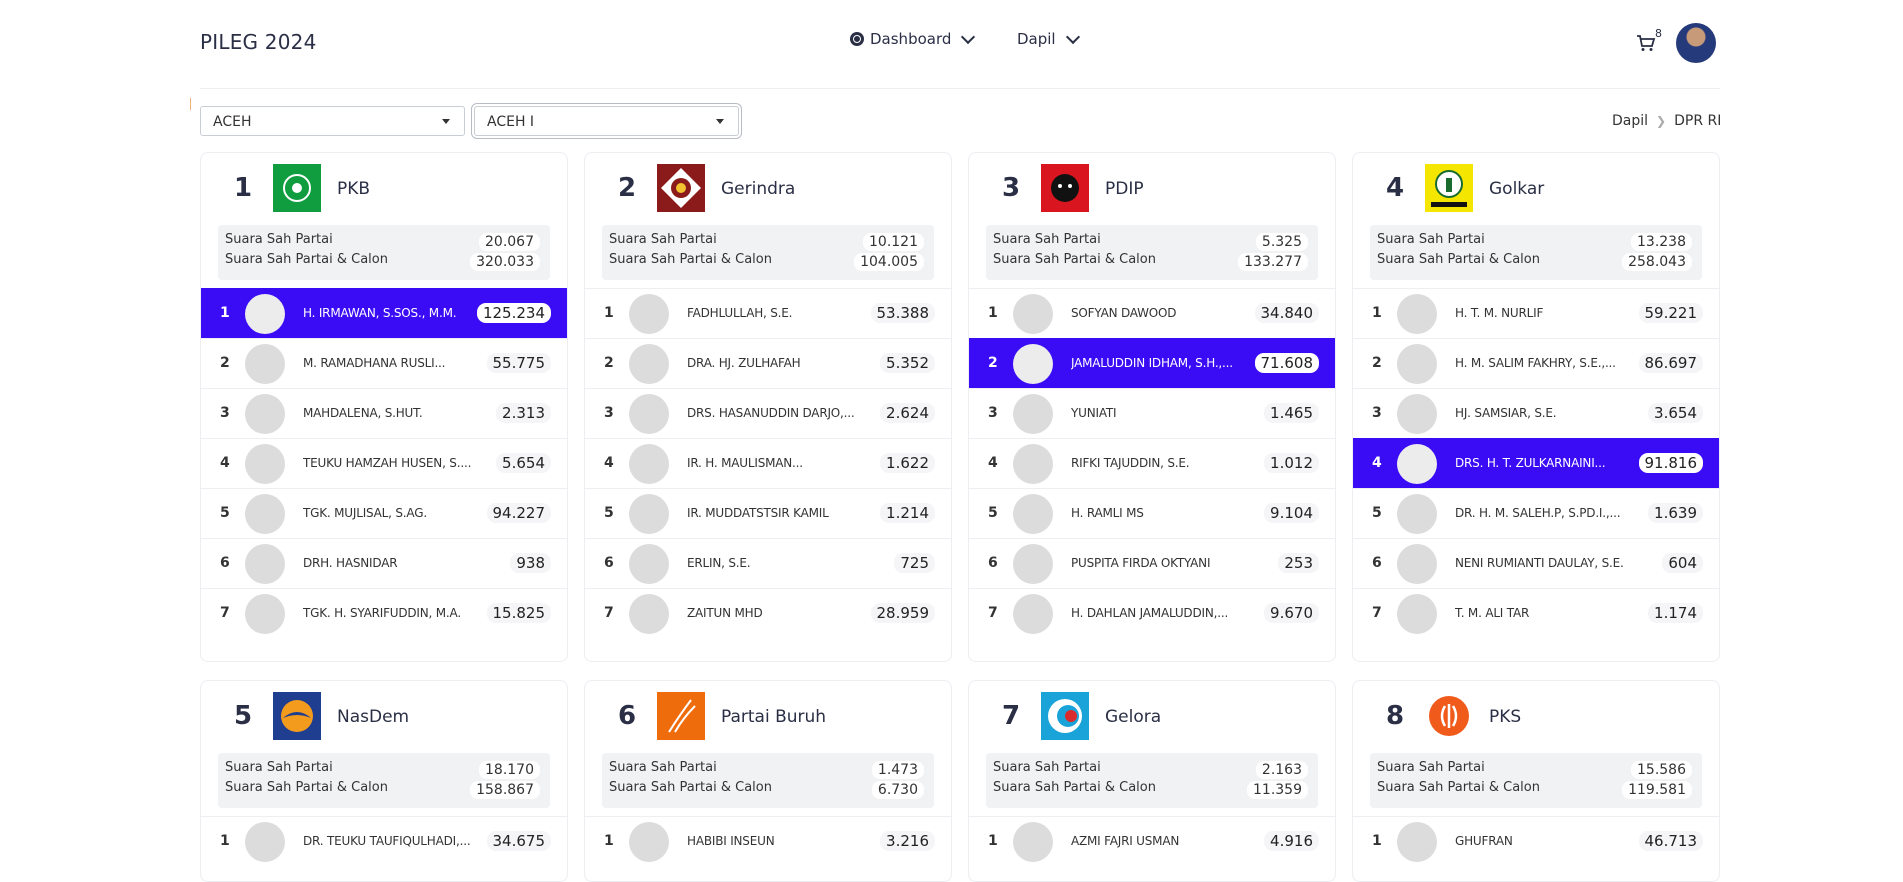 This screenshot has width=1903, height=882. I want to click on party-number: 2, so click(627, 188).